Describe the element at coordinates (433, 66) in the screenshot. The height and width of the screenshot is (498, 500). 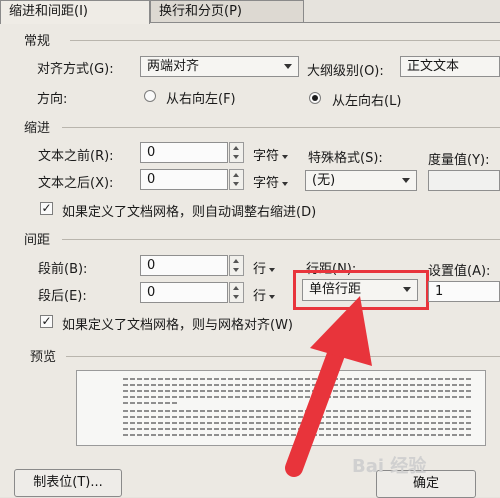
I see `outline-level-value: 正文文本` at that location.